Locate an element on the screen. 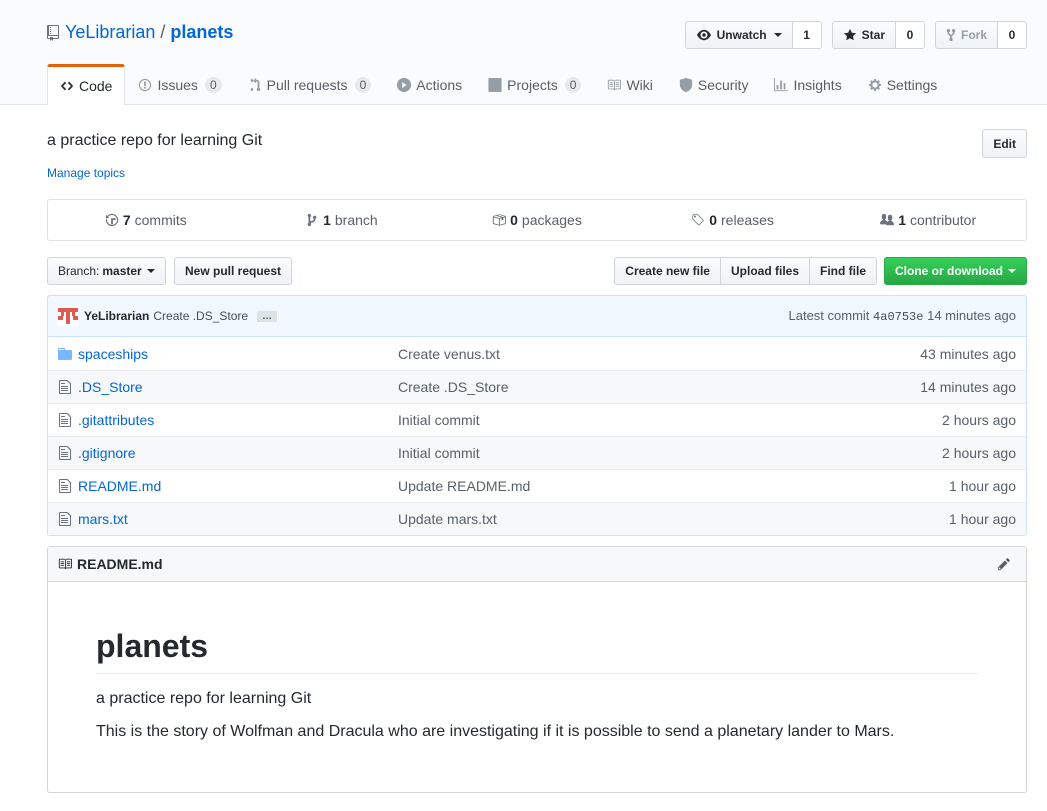 The height and width of the screenshot is (811, 1047). readme-heading: planets is located at coordinates (537, 651).